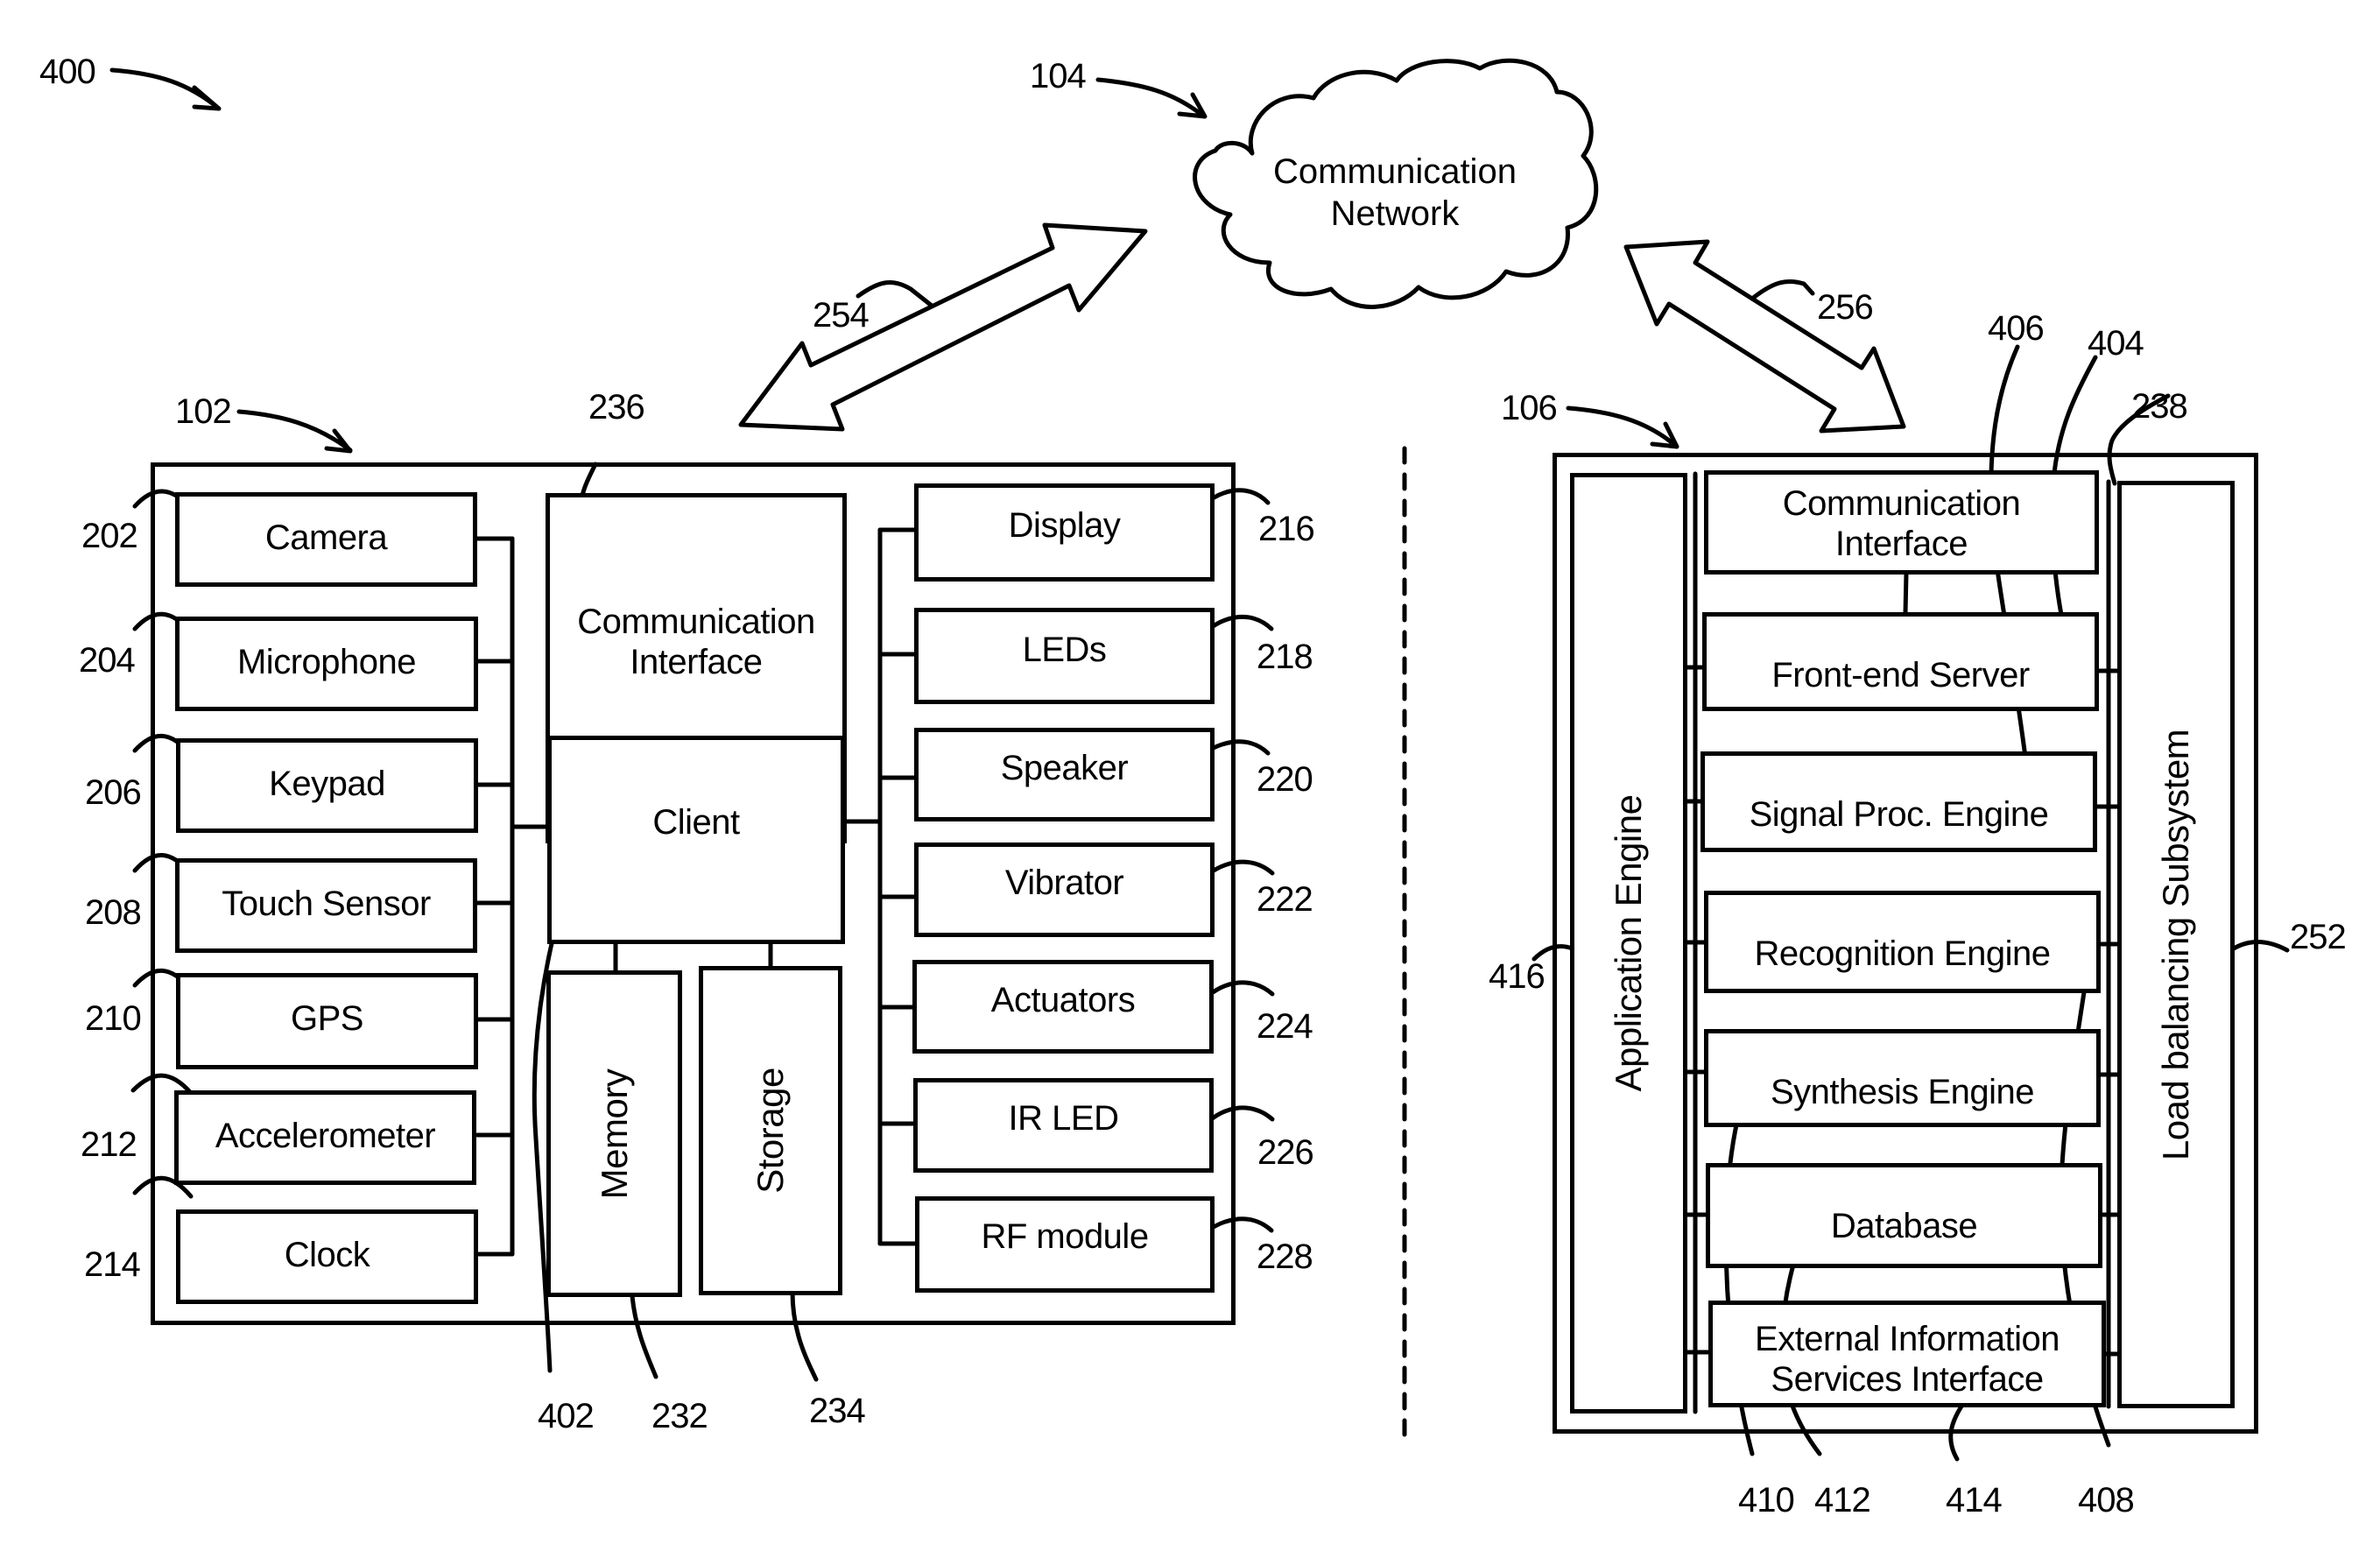  What do you see at coordinates (1058, 76) in the screenshot?
I see `ref-label-104: 104` at bounding box center [1058, 76].